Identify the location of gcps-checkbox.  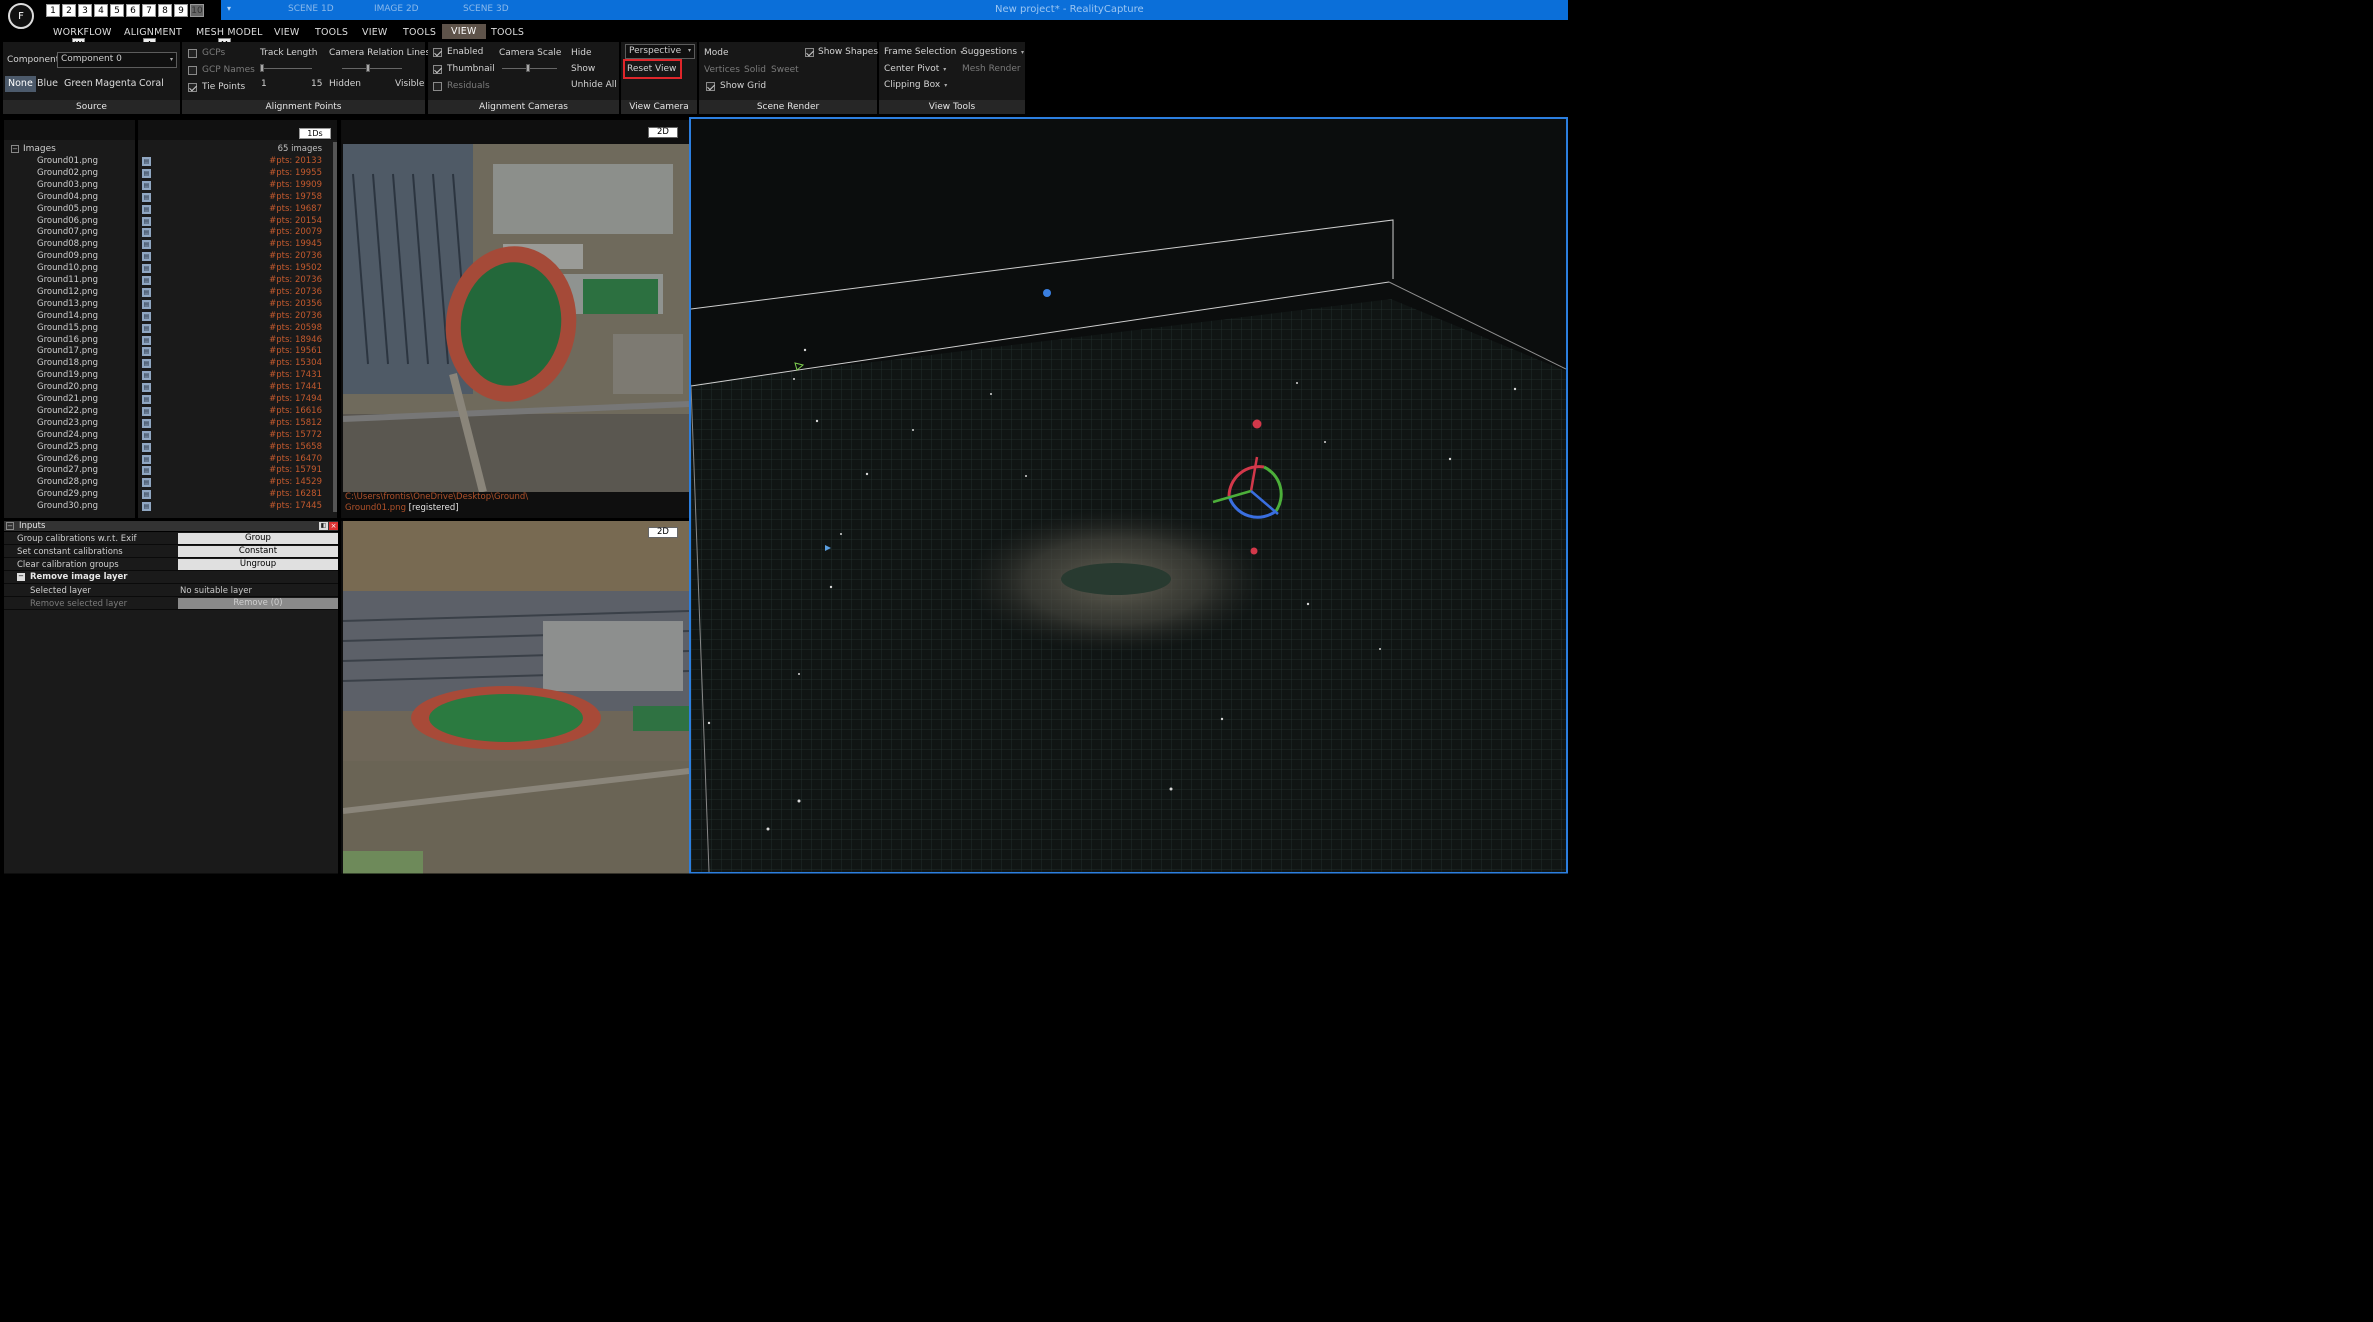
(193, 54).